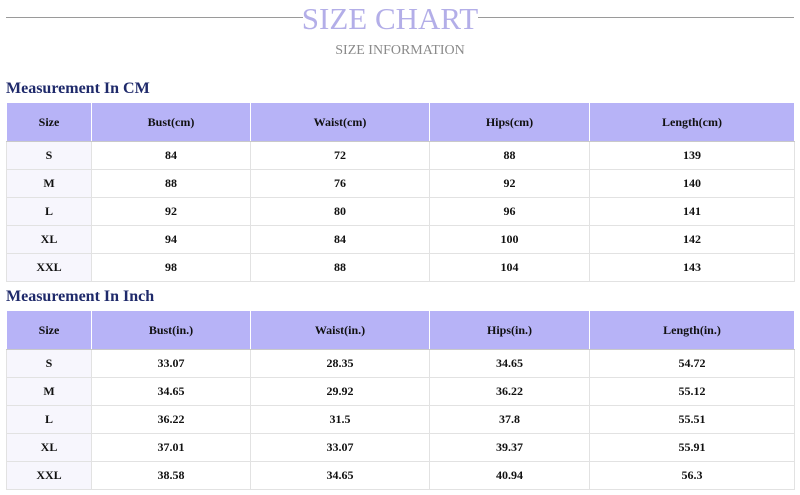 Image resolution: width=800 pixels, height=495 pixels. I want to click on table-row: M 34.65 29.92 36.22 55.12, so click(400, 391).